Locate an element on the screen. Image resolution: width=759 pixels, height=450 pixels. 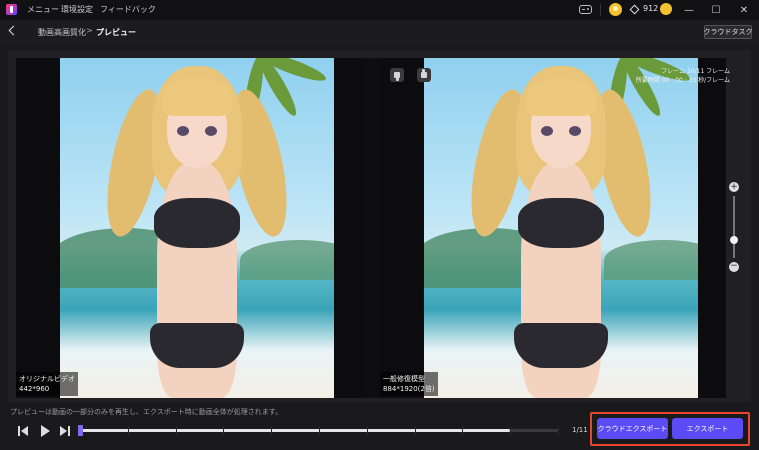
thumbs-up-button is located at coordinates (424, 75).